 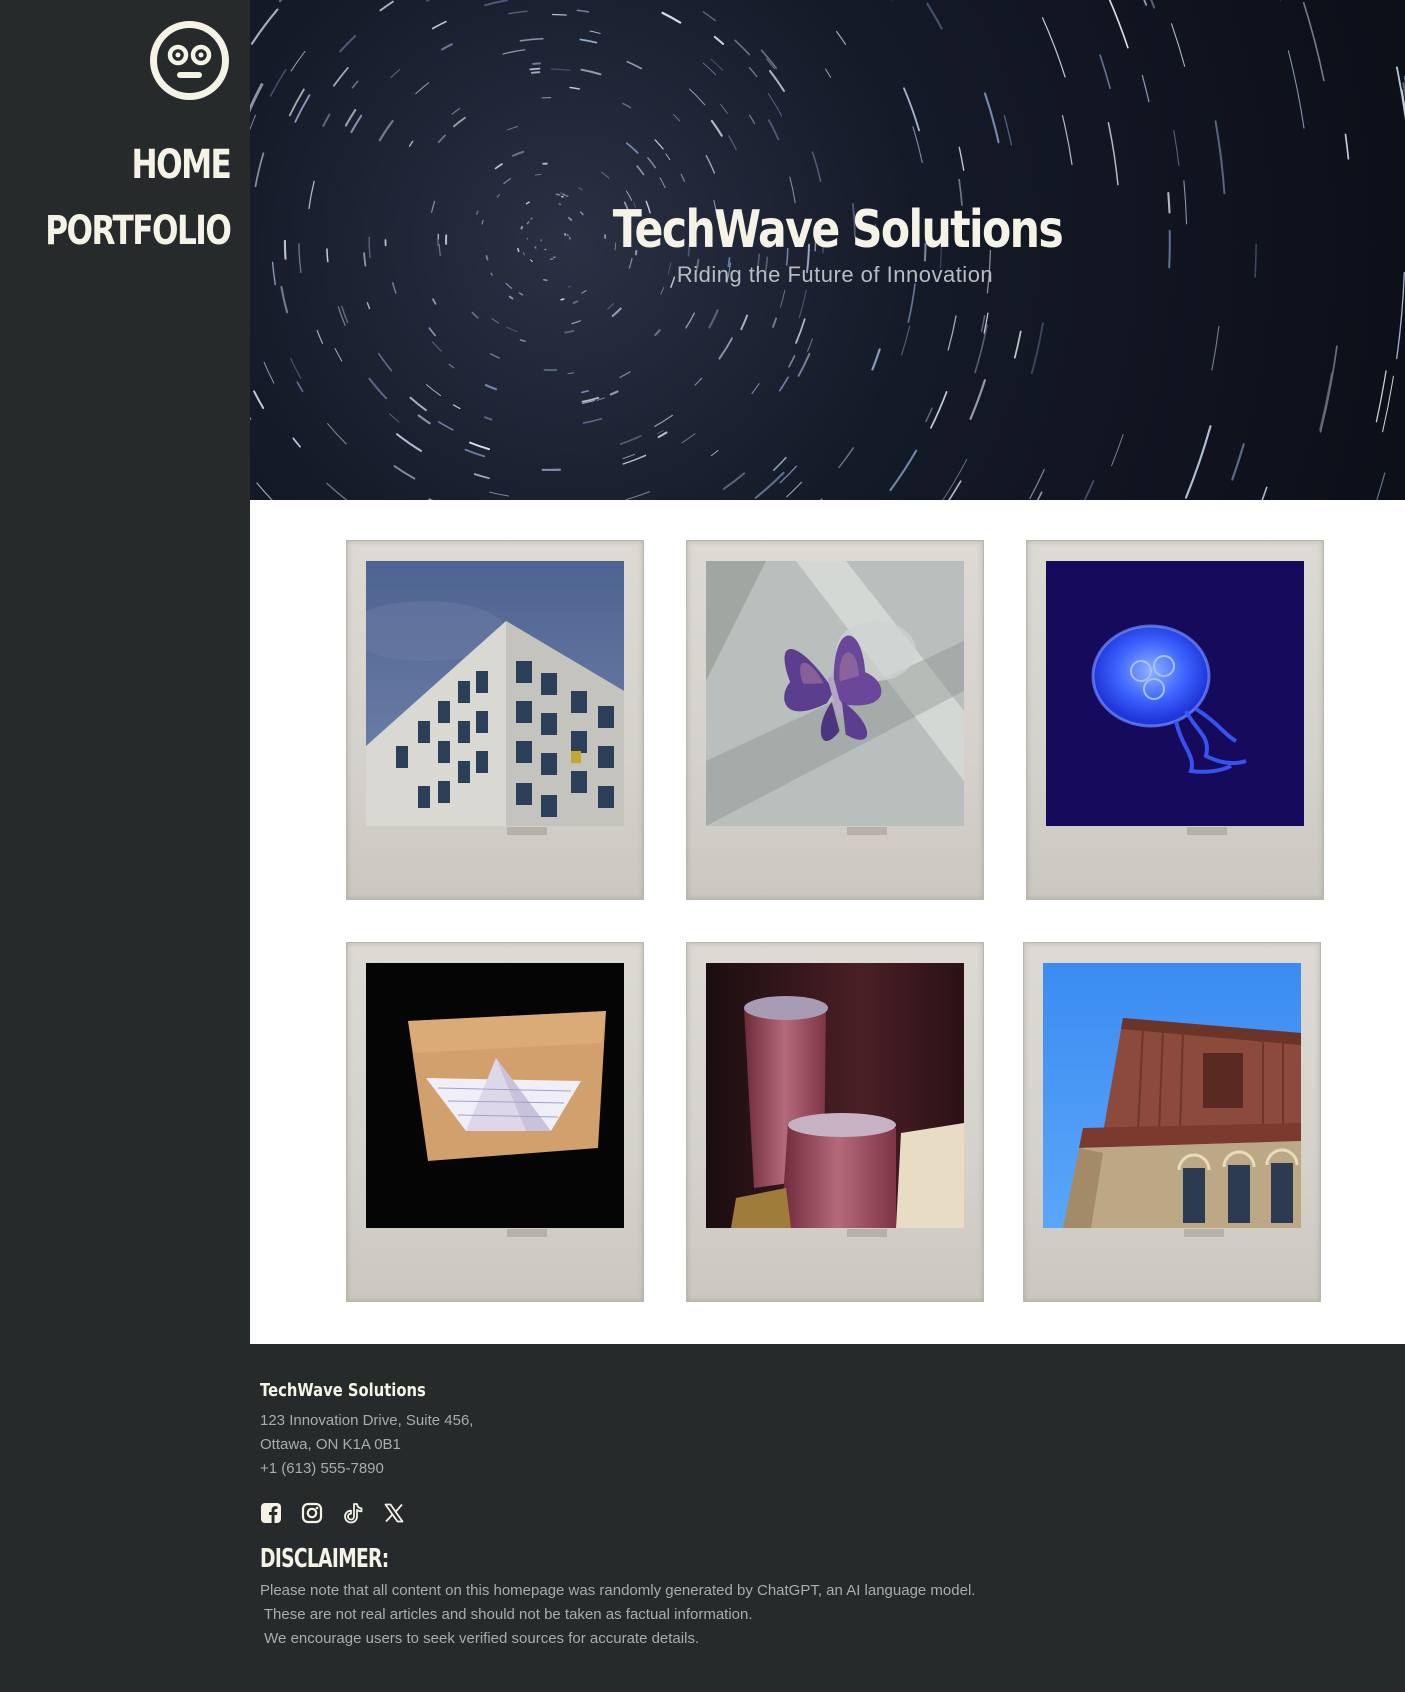 What do you see at coordinates (324, 1559) in the screenshot?
I see `disclaimer-title: DISCLAIMER:` at bounding box center [324, 1559].